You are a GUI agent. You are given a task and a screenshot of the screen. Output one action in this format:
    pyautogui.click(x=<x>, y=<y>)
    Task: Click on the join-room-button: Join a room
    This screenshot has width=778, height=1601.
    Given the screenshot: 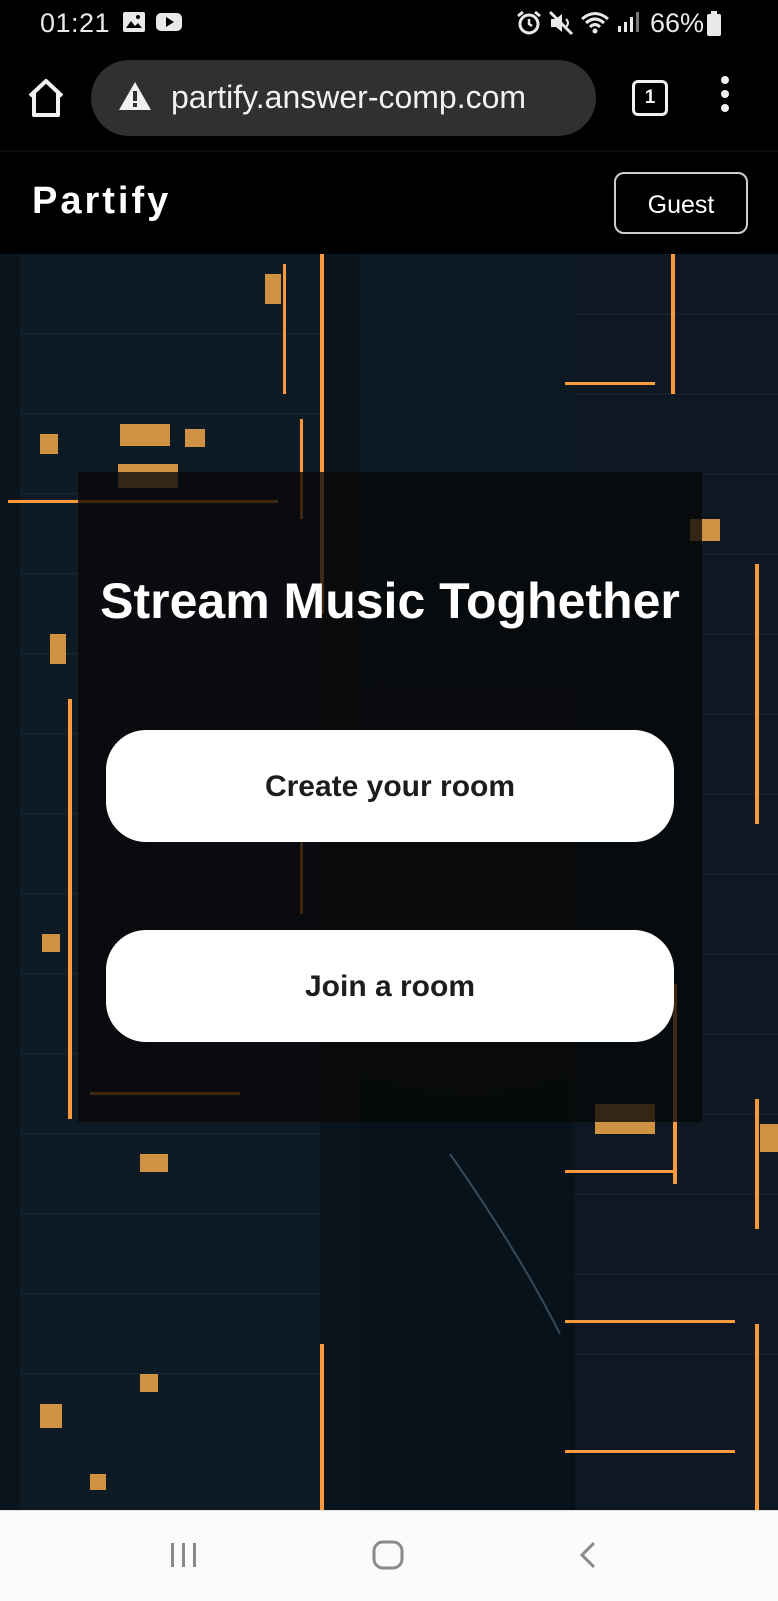 What is the action you would take?
    pyautogui.click(x=390, y=986)
    